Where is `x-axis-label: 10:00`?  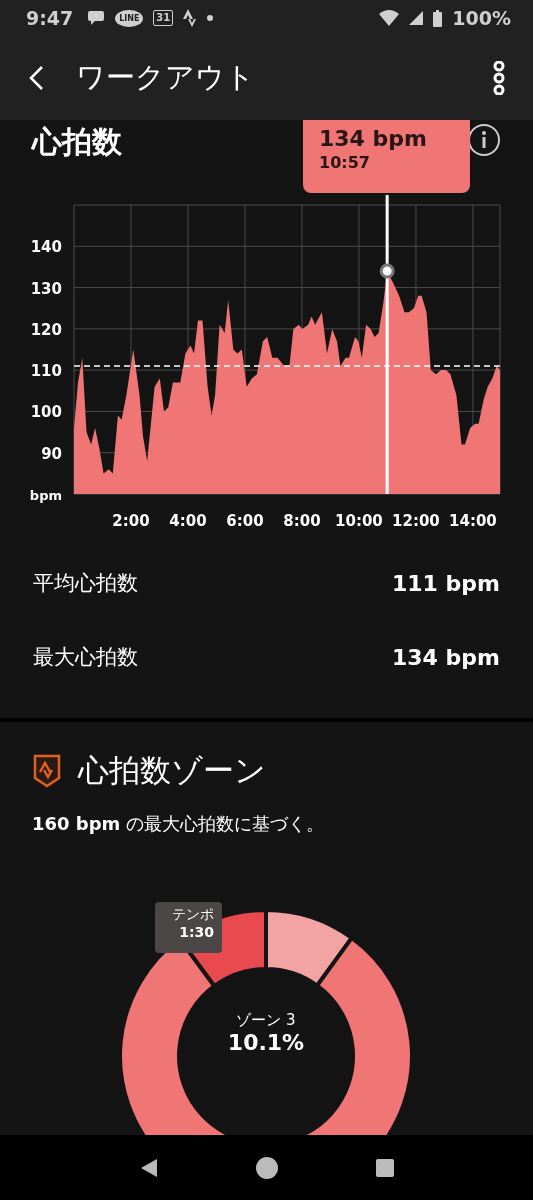 x-axis-label: 10:00 is located at coordinates (359, 521).